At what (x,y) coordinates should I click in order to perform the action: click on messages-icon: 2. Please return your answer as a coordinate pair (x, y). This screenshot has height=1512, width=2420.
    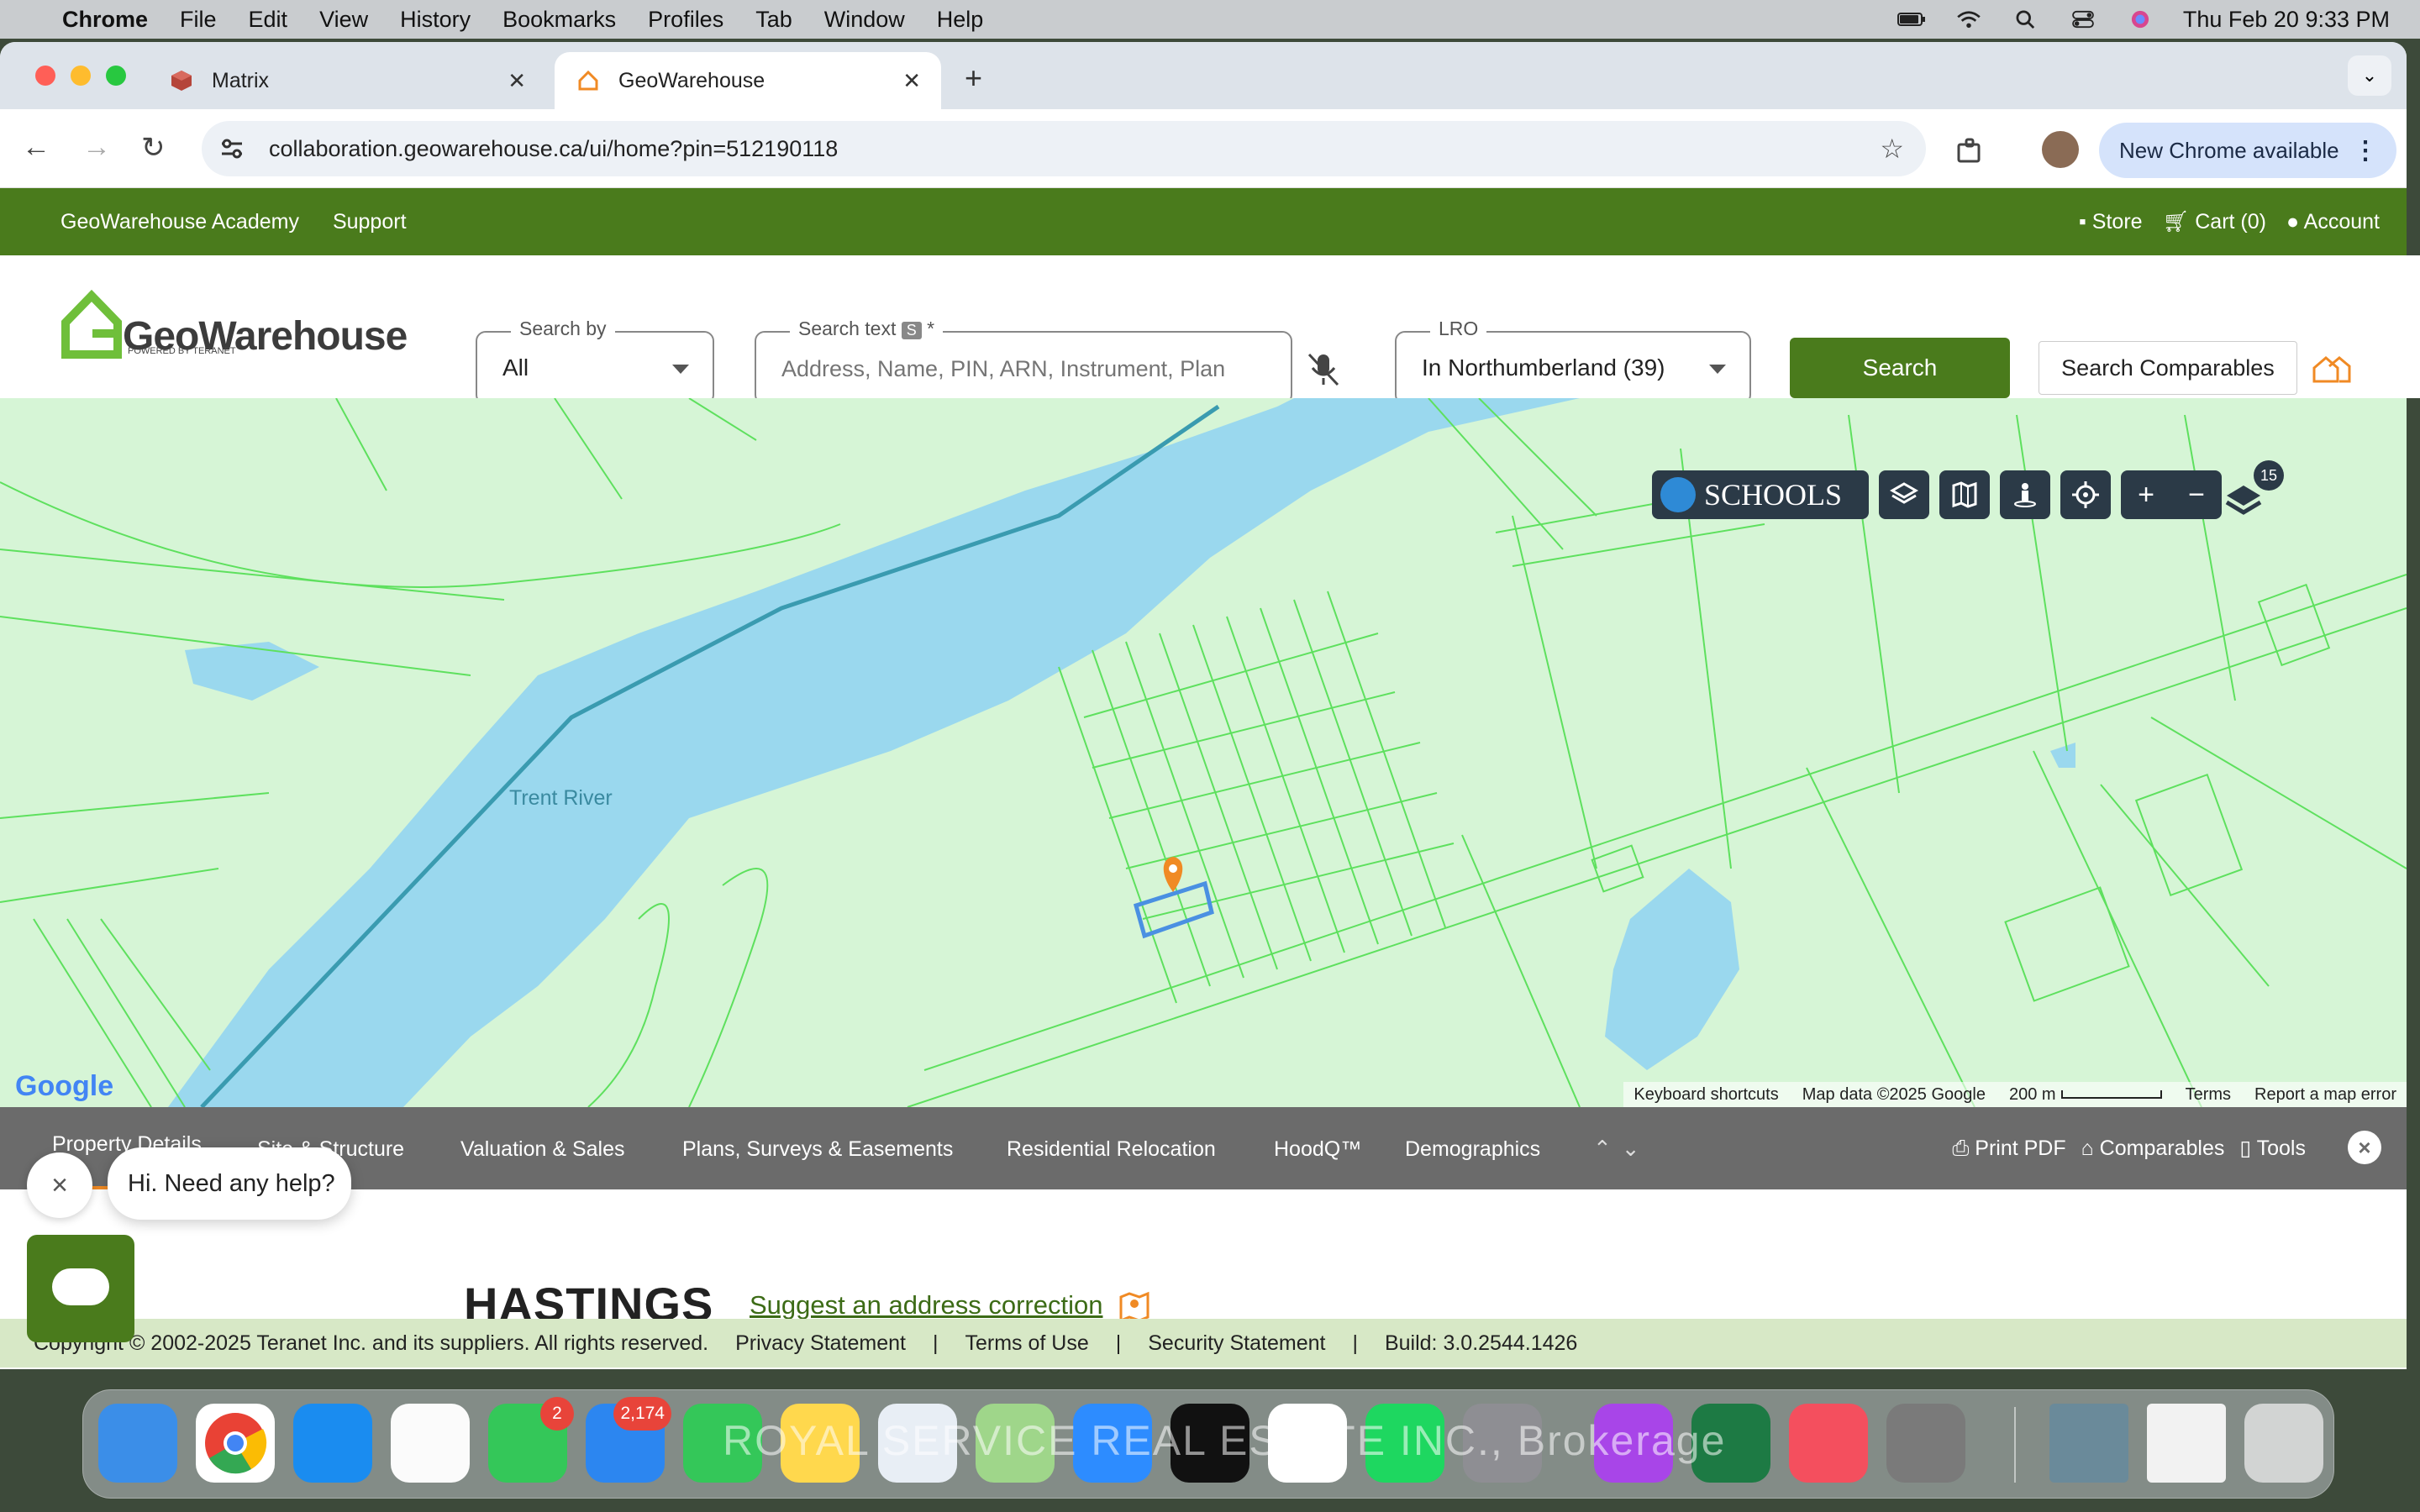
    Looking at the image, I should click on (531, 1440).